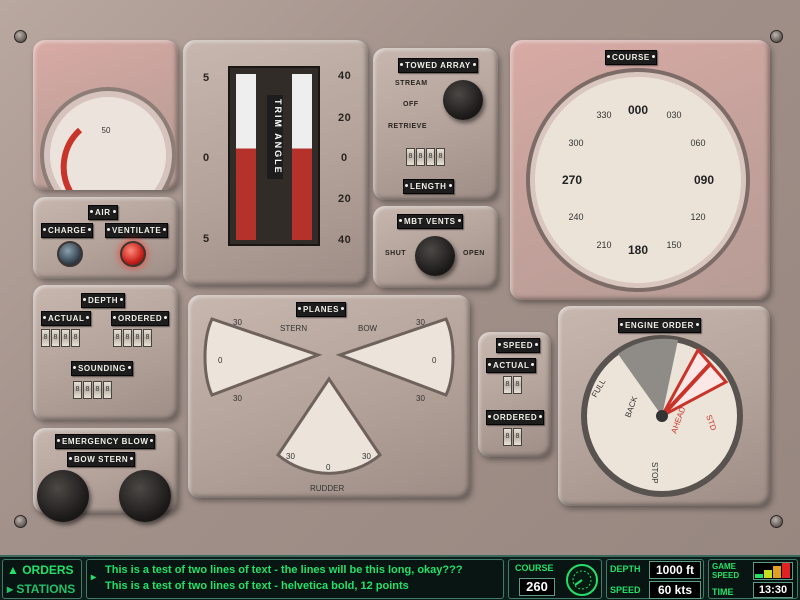  What do you see at coordinates (511, 365) in the screenshot?
I see `speed-actual-label: ACTUAL` at bounding box center [511, 365].